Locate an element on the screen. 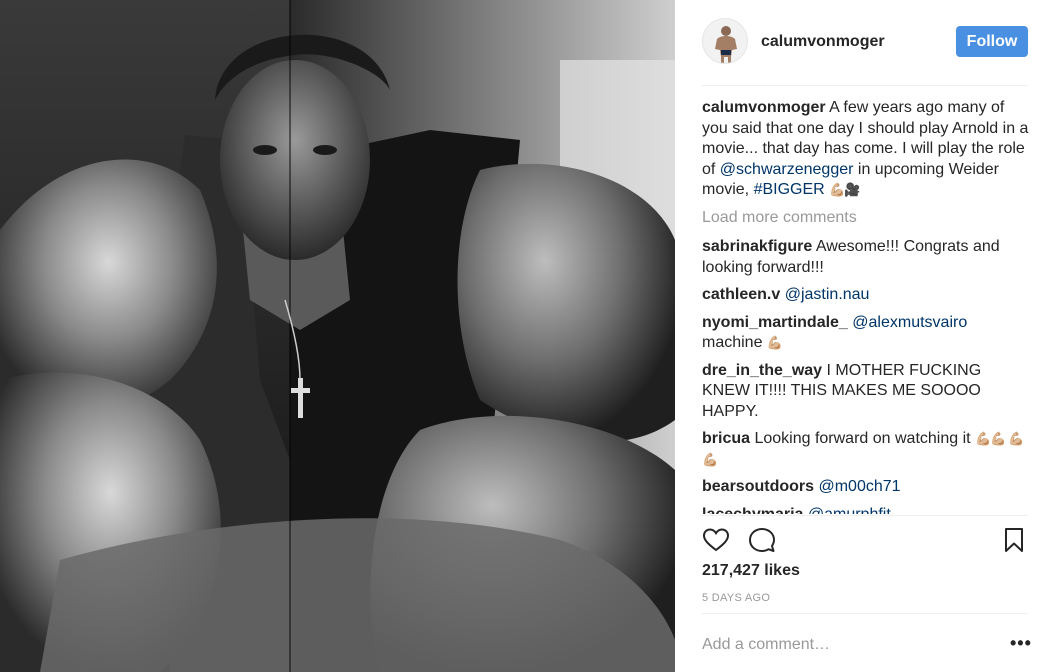 The width and height of the screenshot is (1050, 672). comment-username: sabrinakfigure is located at coordinates (757, 246).